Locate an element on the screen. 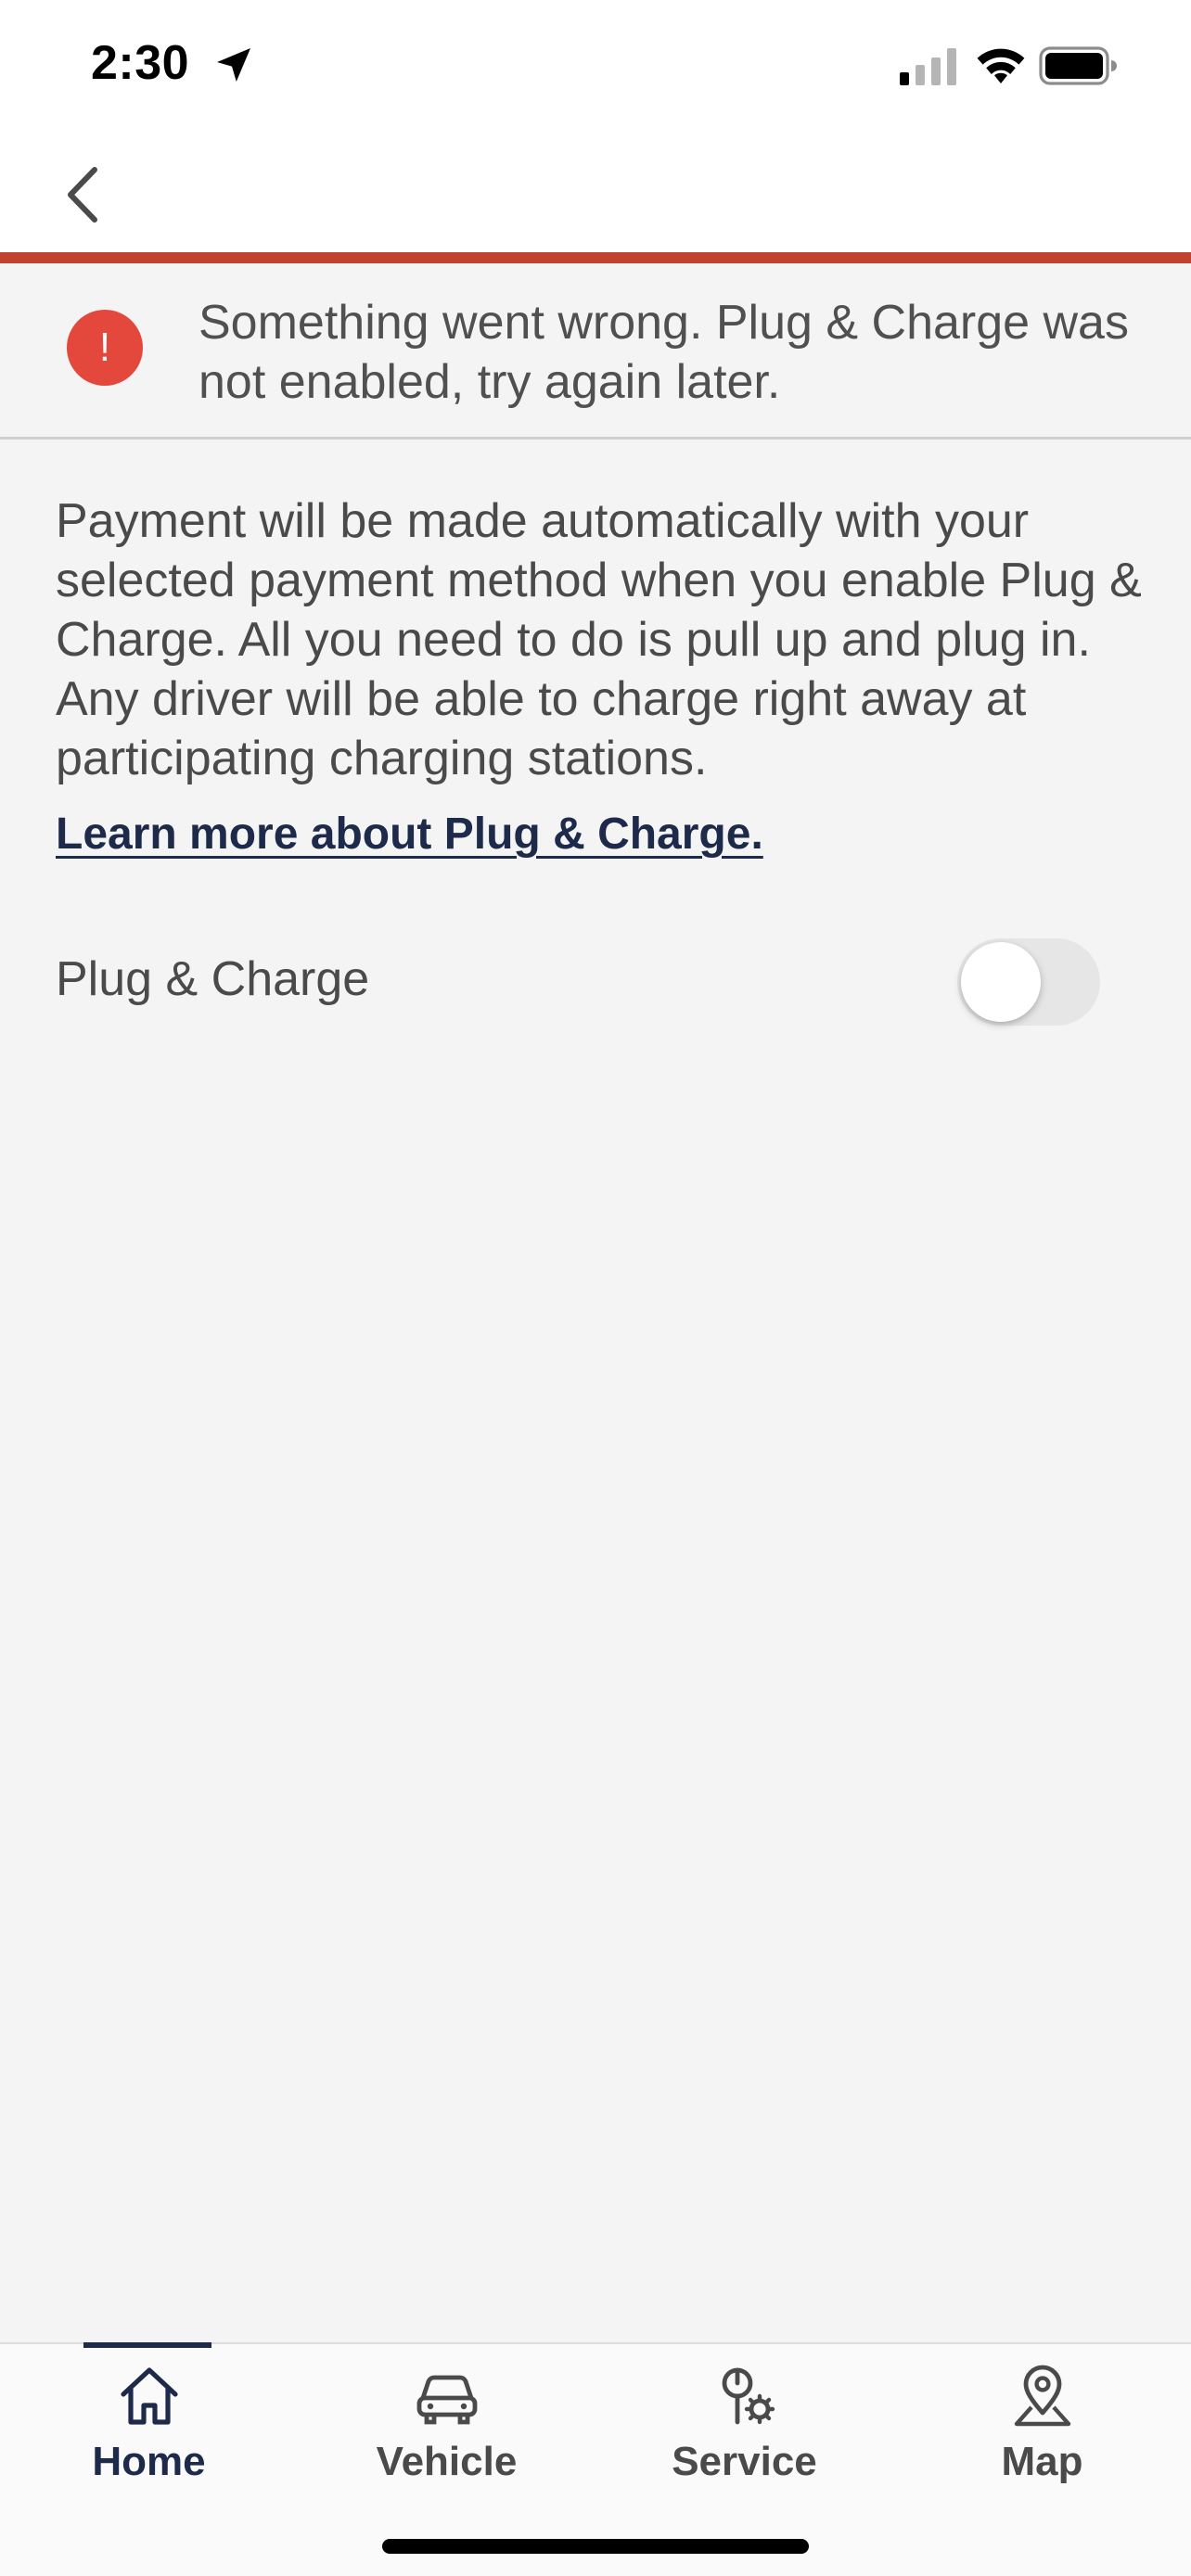 This screenshot has width=1191, height=2576. chevron-left-icon is located at coordinates (82, 195).